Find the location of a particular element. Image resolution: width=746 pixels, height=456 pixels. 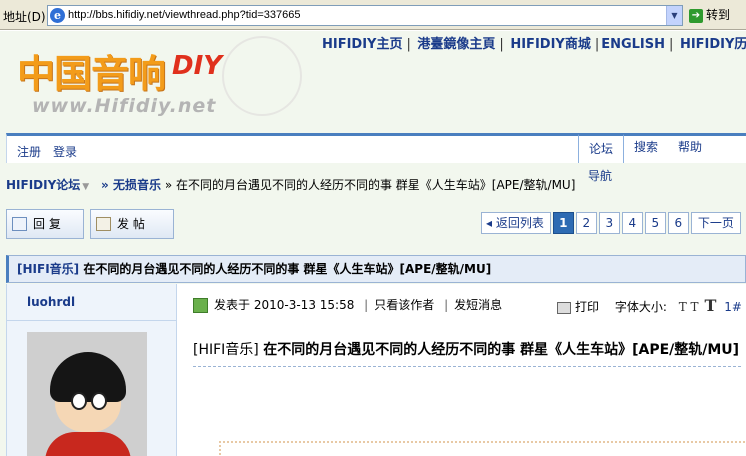

author-panel: luohrdl is located at coordinates (92, 370).